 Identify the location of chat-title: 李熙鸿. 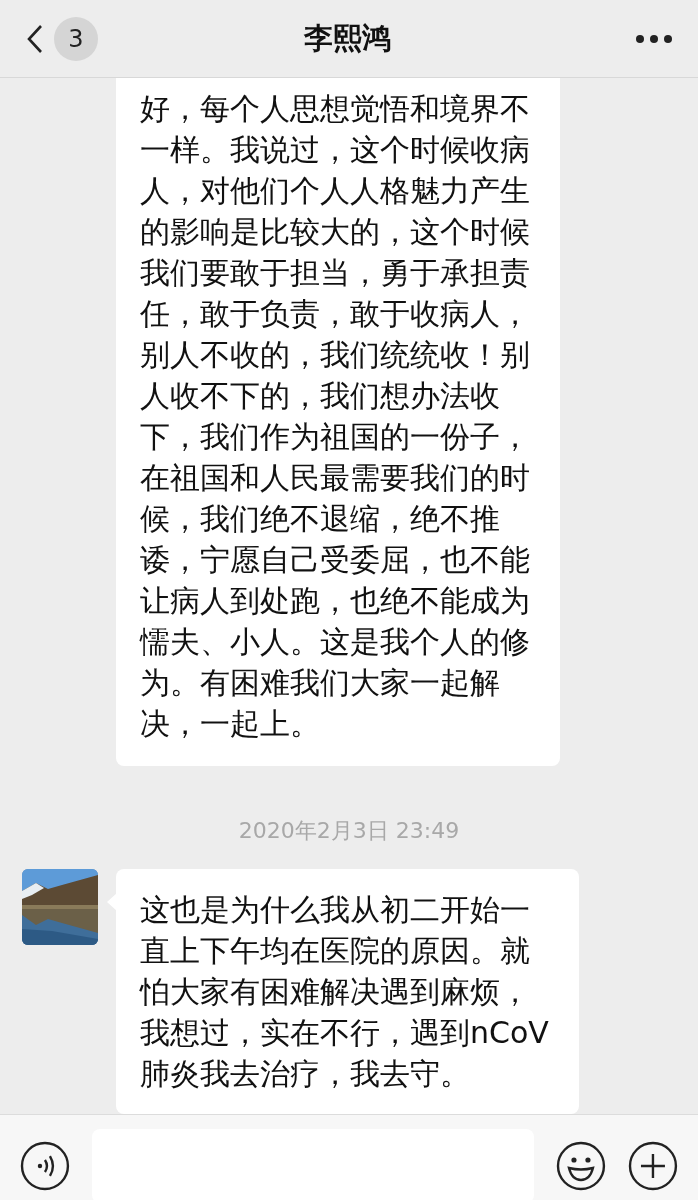
(347, 38).